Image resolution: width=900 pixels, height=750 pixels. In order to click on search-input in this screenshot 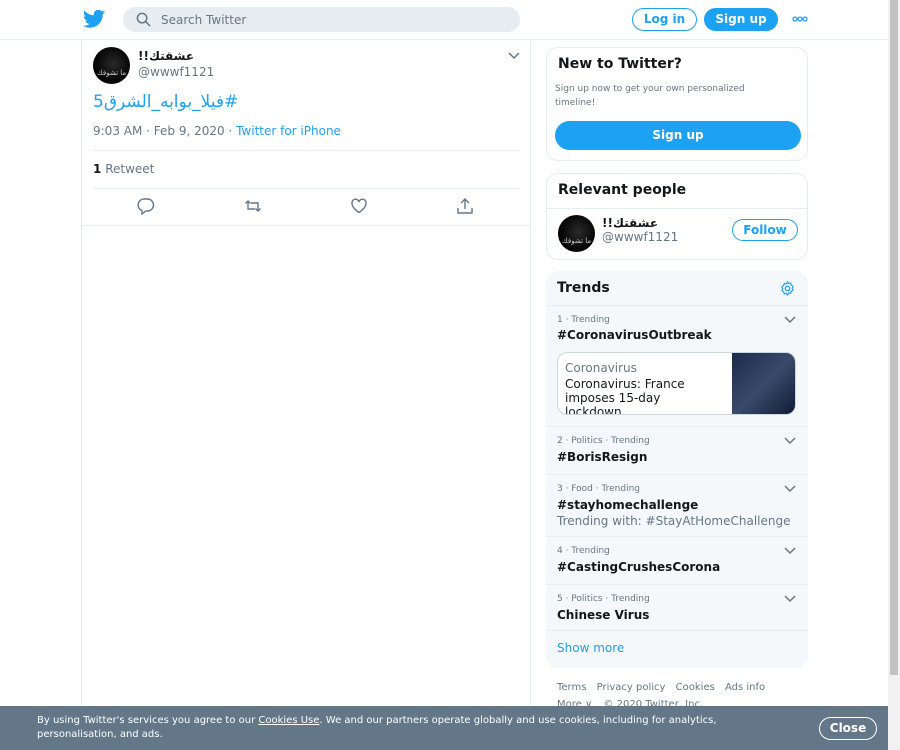, I will do `click(331, 19)`.